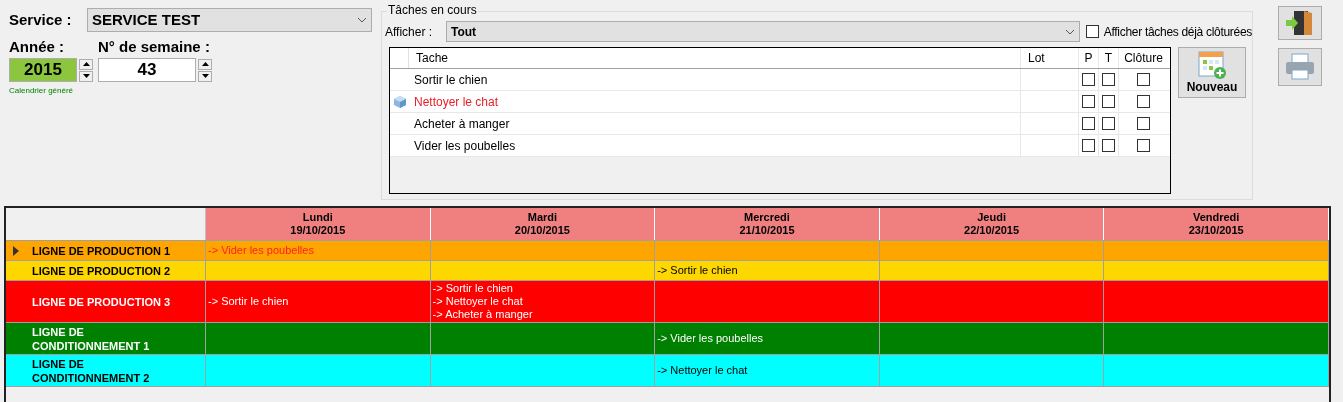 This screenshot has width=1343, height=402. What do you see at coordinates (1212, 65) in the screenshot?
I see `calendar-add-icon` at bounding box center [1212, 65].